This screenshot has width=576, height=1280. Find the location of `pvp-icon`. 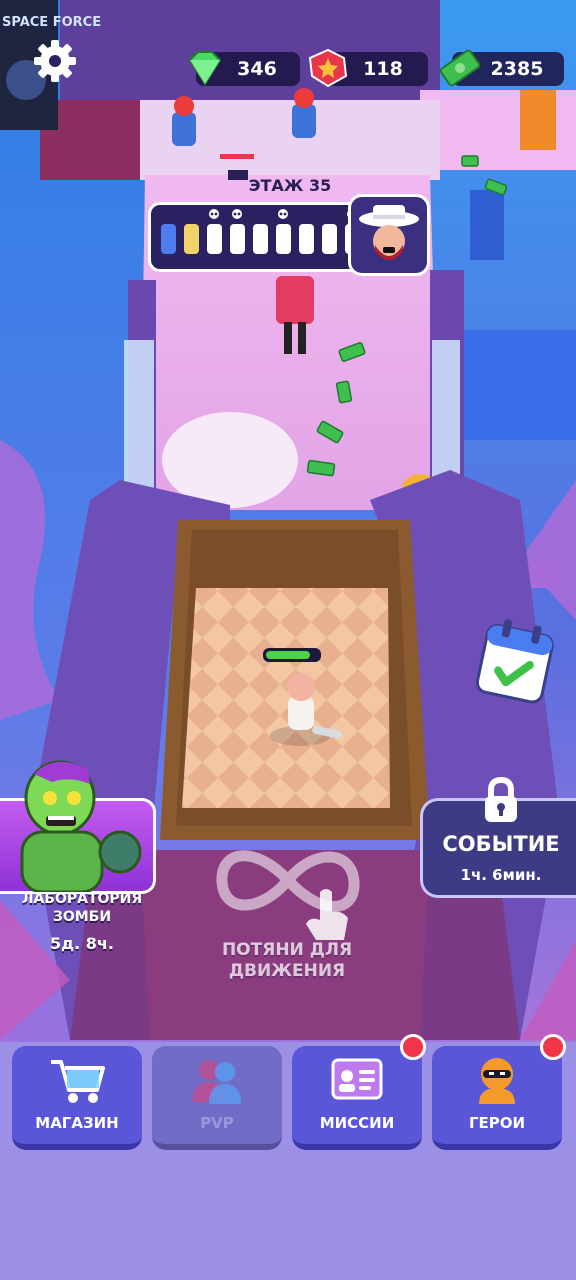

pvp-icon is located at coordinates (217, 1082).